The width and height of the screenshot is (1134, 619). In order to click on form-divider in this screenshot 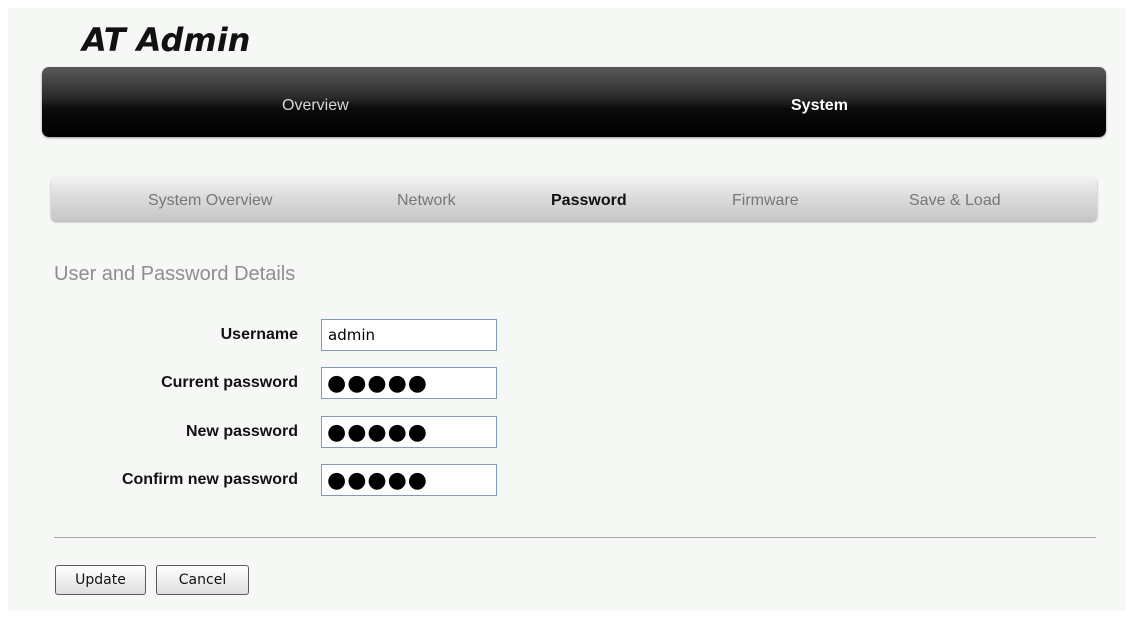, I will do `click(575, 537)`.